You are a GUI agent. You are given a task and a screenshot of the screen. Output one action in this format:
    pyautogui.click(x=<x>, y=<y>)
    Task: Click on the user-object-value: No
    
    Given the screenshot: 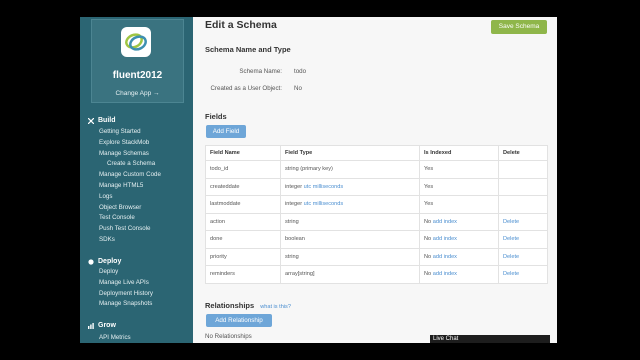 What is the action you would take?
    pyautogui.click(x=298, y=88)
    